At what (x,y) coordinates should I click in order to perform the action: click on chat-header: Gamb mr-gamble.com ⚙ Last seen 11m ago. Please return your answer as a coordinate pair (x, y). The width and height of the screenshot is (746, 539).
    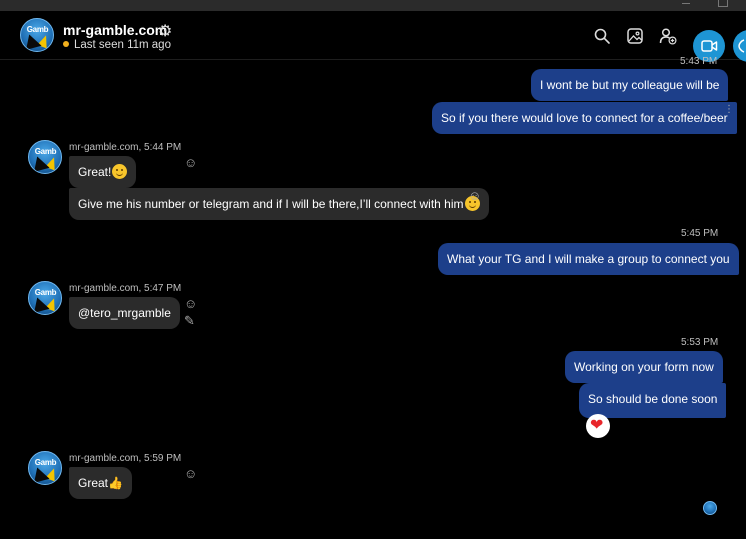
    Looking at the image, I should click on (373, 36).